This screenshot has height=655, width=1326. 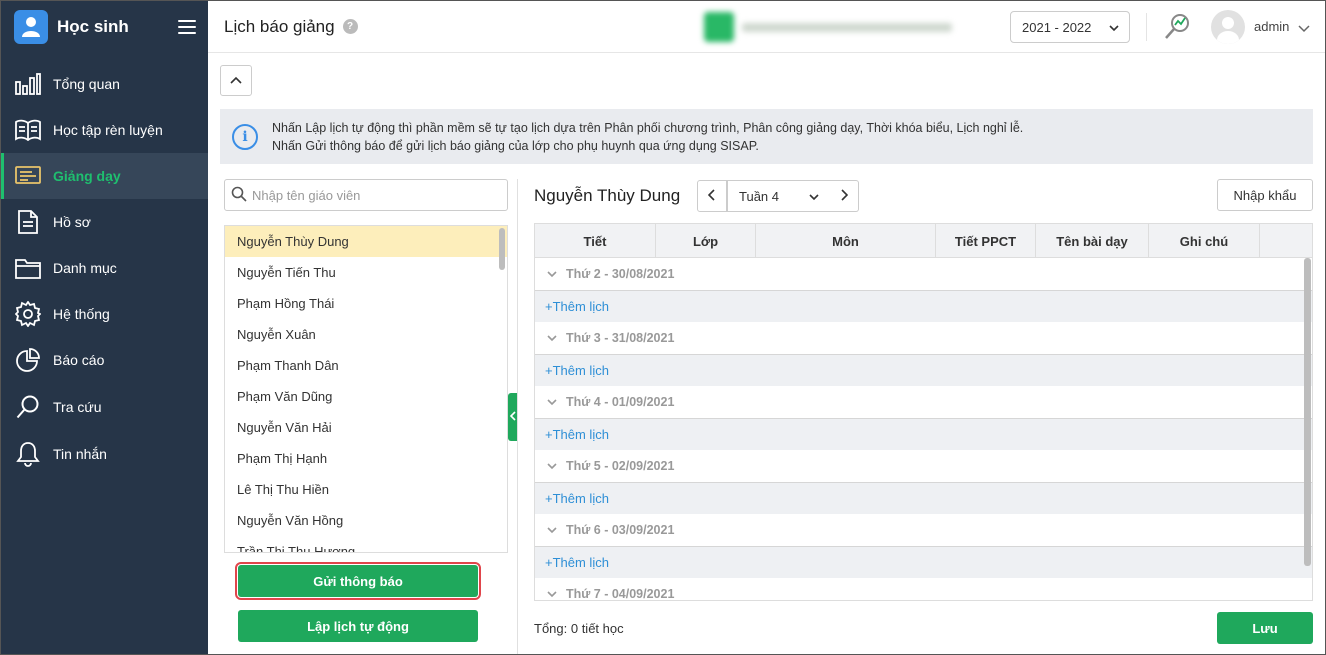 What do you see at coordinates (836, 27) in the screenshot?
I see `school-info-blurred` at bounding box center [836, 27].